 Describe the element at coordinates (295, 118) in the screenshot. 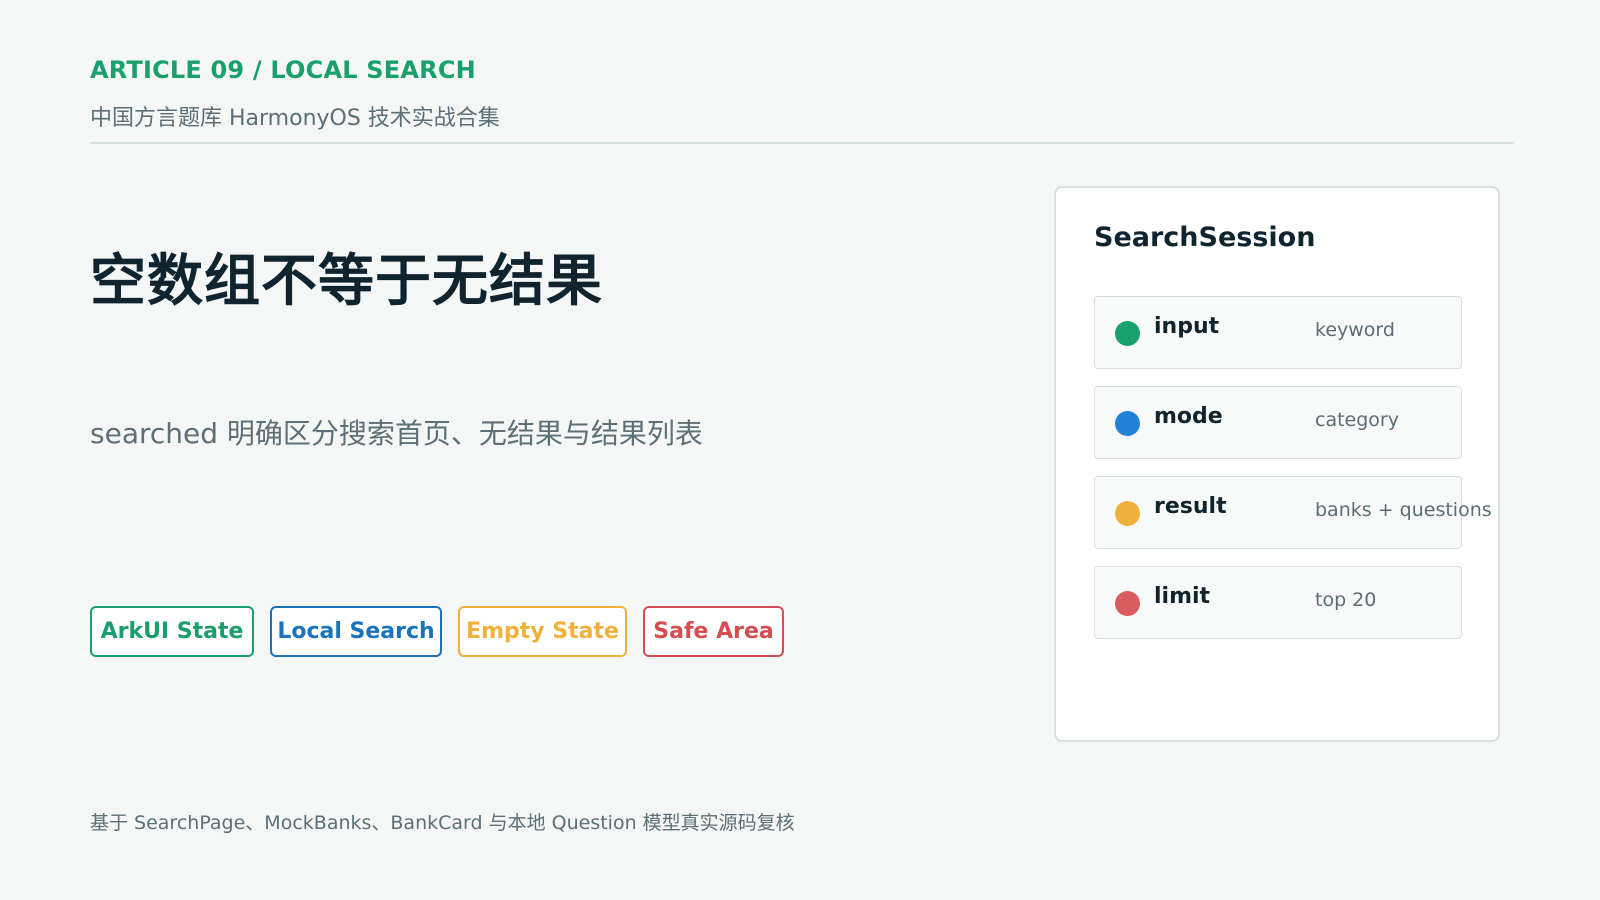

I see `series-subtitle: 中国方言题库 HarmonyOS 技术实战合集` at that location.